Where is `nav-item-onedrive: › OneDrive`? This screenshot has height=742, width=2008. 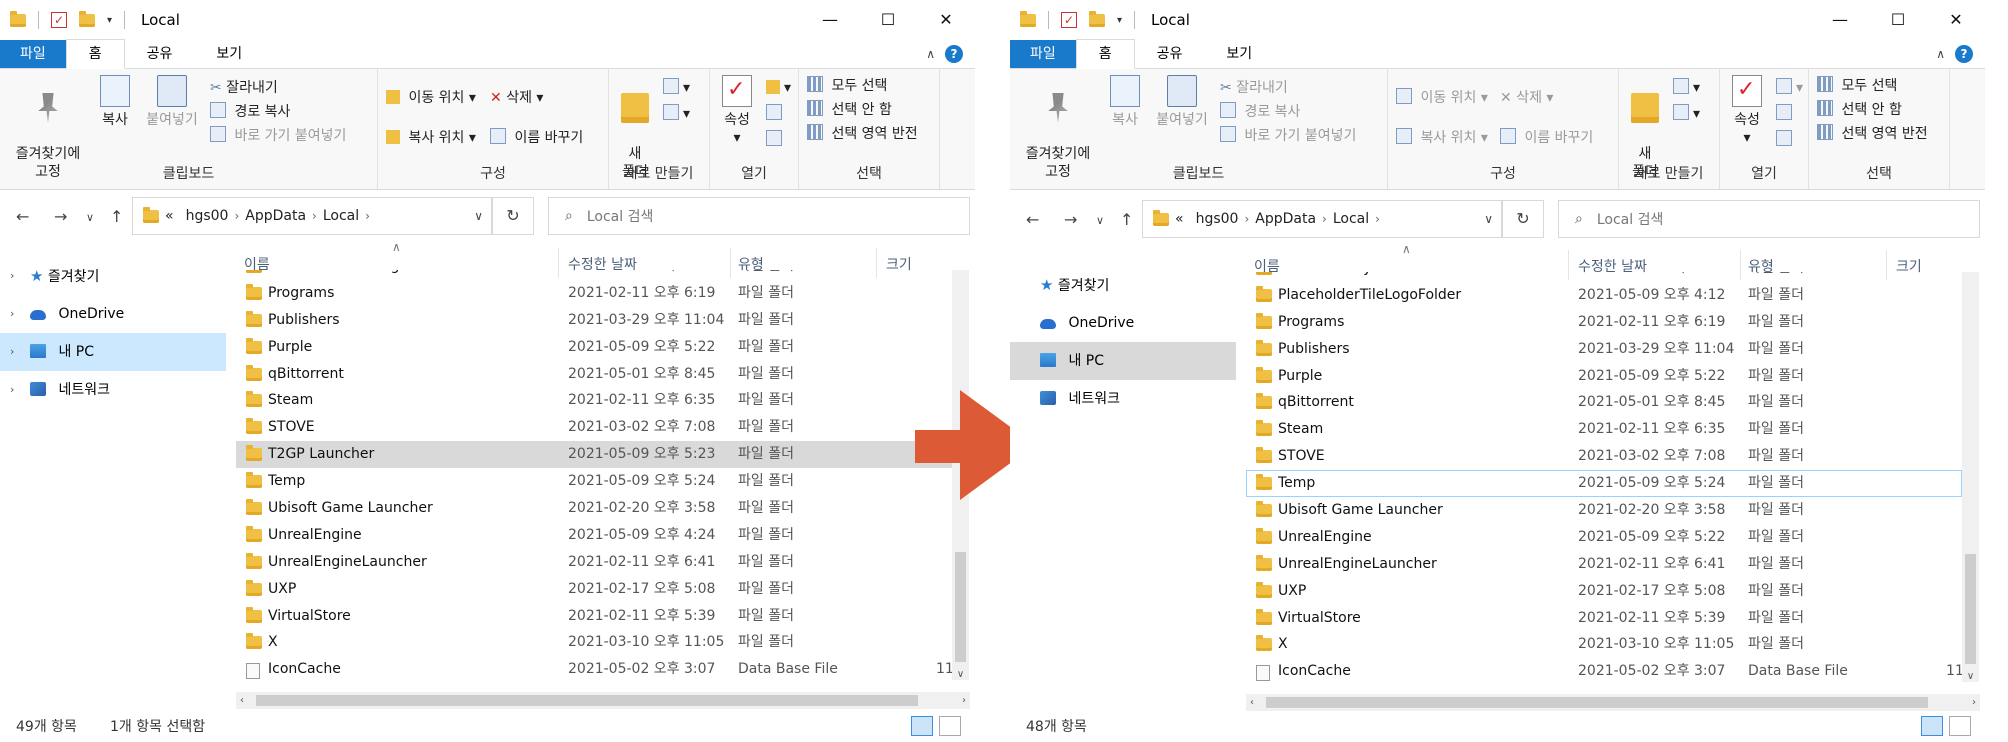
nav-item-onedrive: › OneDrive is located at coordinates (113, 314).